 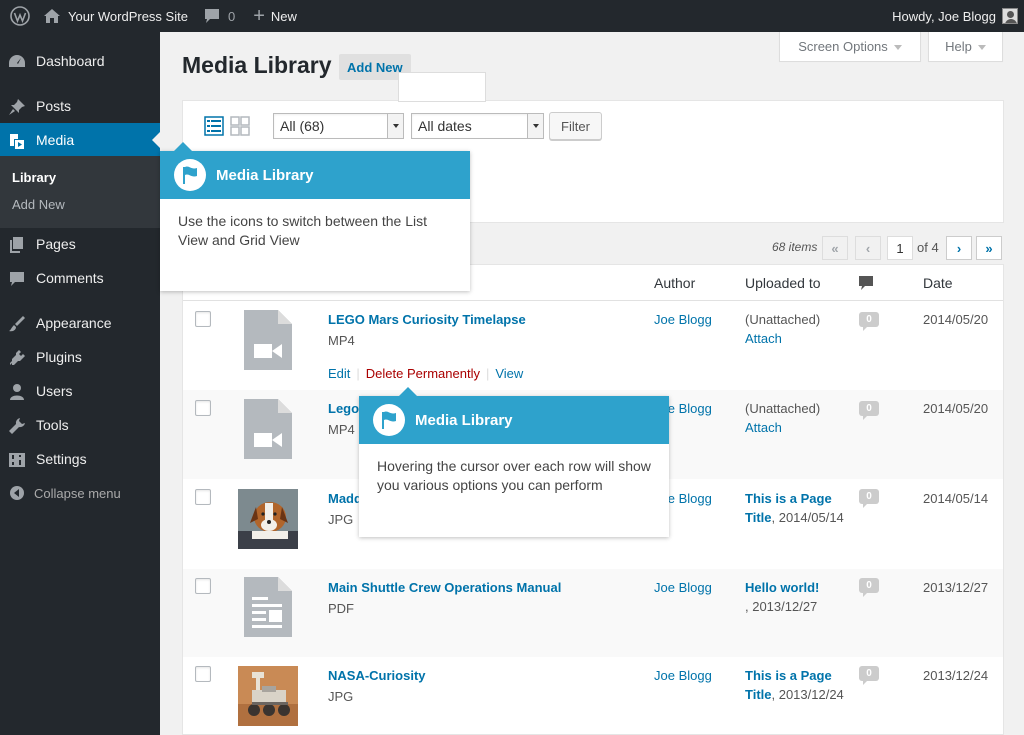 What do you see at coordinates (575, 126) in the screenshot?
I see `filter-button: Filter` at bounding box center [575, 126].